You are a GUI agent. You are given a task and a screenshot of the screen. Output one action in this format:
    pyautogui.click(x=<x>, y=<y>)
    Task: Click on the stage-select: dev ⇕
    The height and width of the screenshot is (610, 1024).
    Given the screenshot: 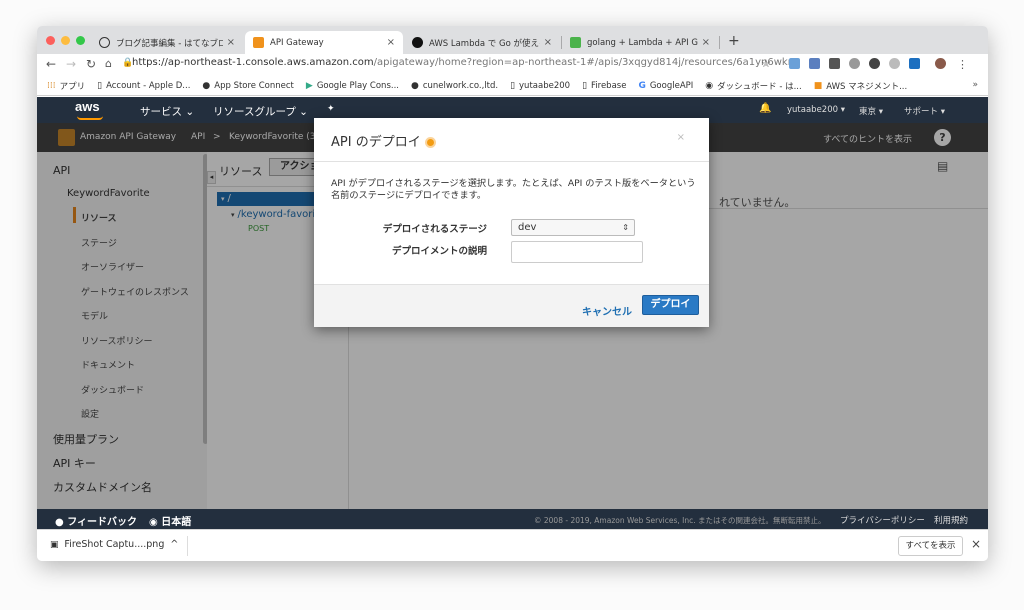 What is the action you would take?
    pyautogui.click(x=573, y=227)
    